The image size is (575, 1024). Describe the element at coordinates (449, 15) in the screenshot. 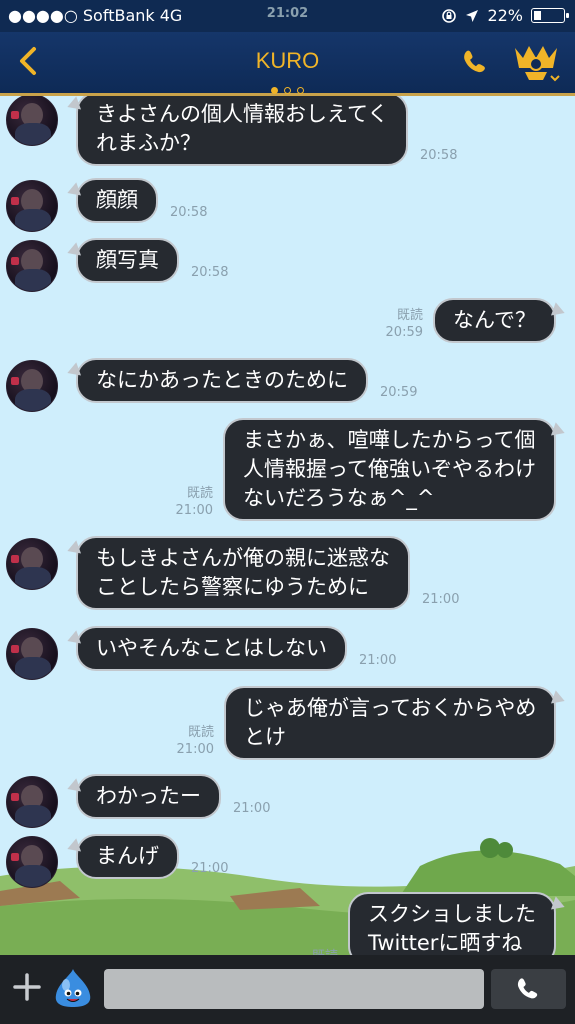

I see `rotation-lock-icon` at that location.